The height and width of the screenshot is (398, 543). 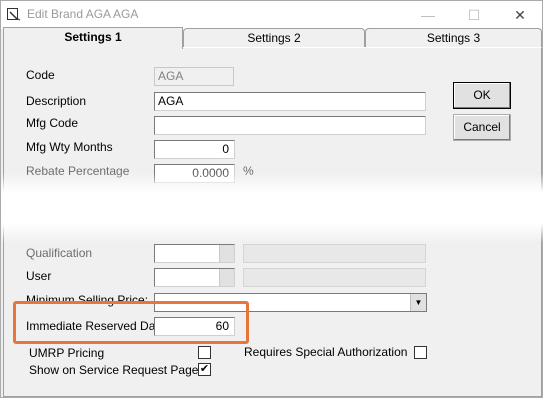 I want to click on user-lookup-button, so click(x=226, y=277).